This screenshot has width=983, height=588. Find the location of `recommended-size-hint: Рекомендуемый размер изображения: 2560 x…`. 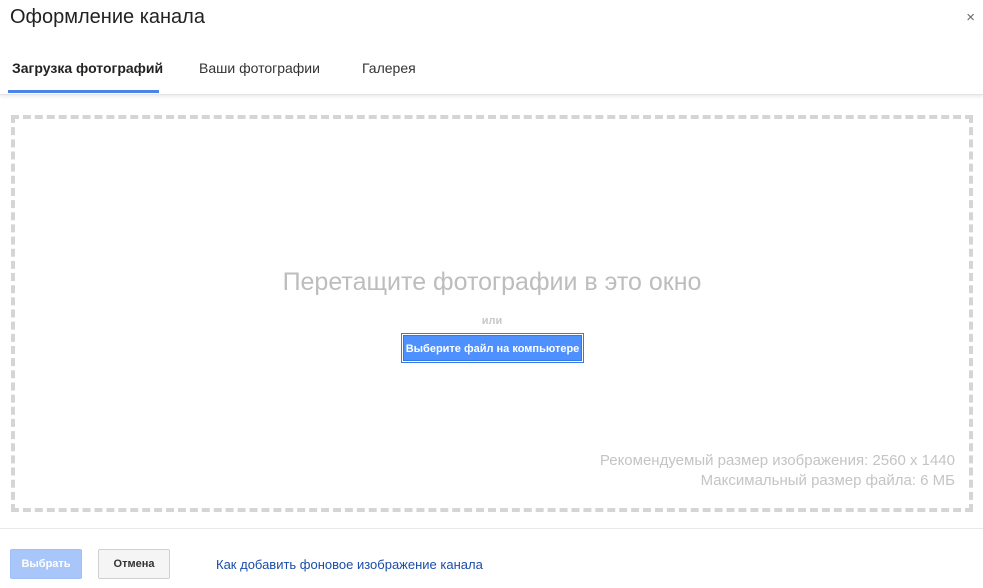

recommended-size-hint: Рекомендуемый размер изображения: 2560 x… is located at coordinates (777, 460).